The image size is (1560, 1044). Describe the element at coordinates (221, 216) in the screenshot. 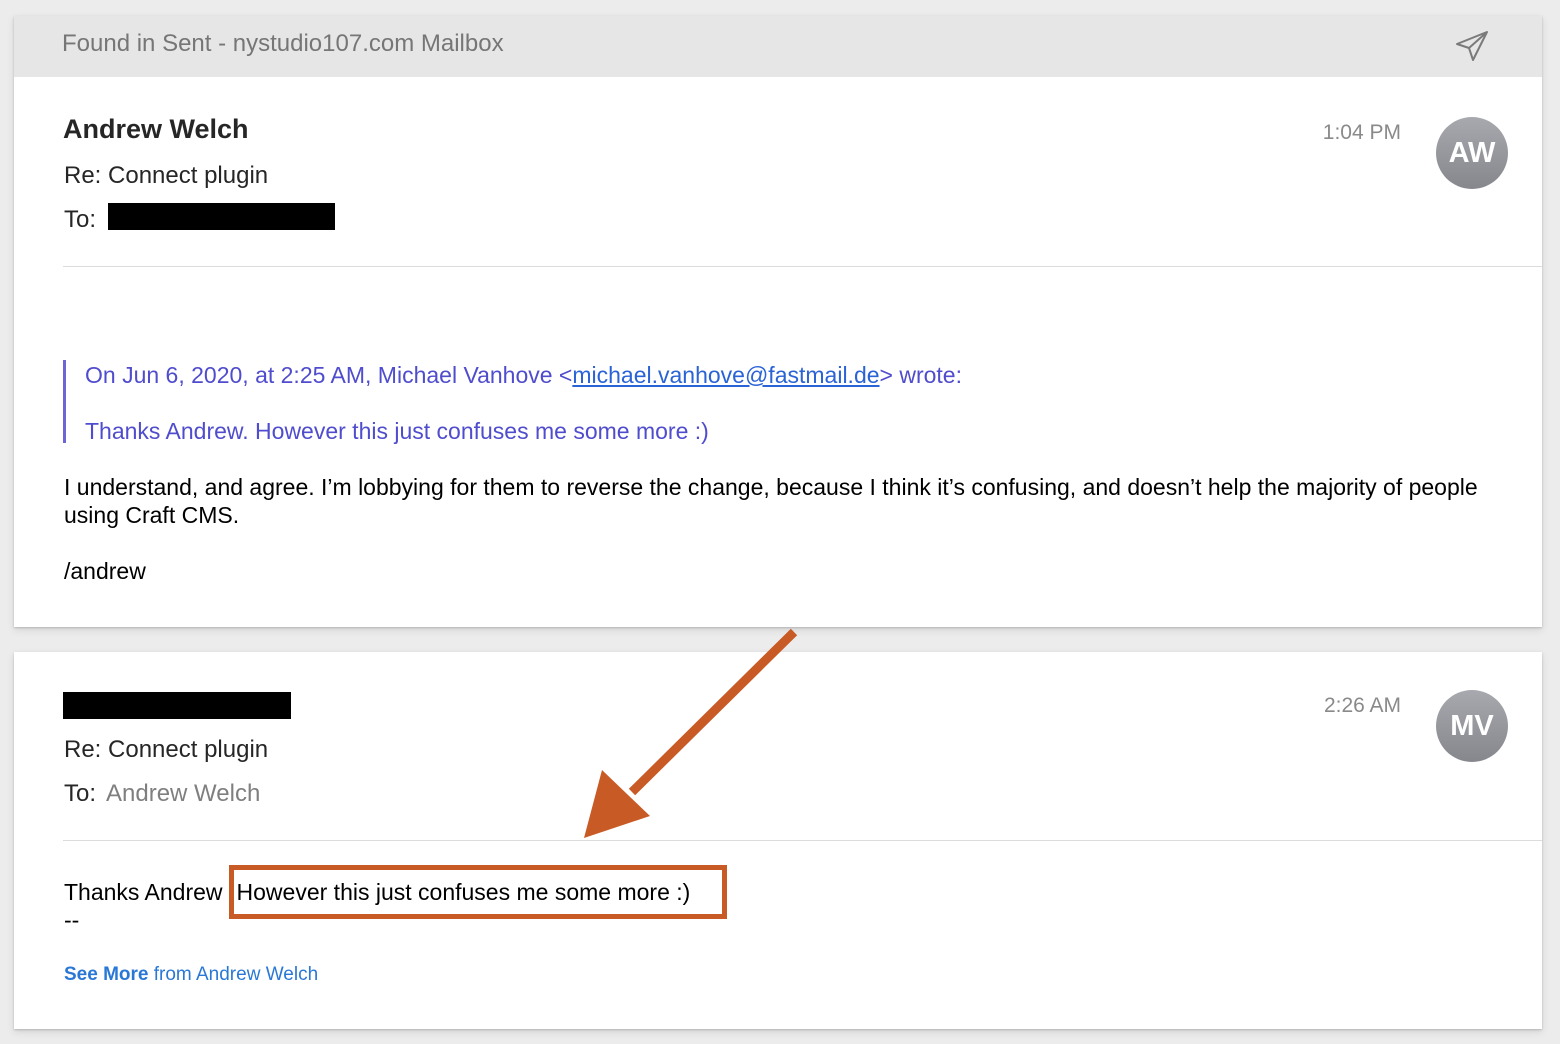

I see `redacted-recipient` at that location.